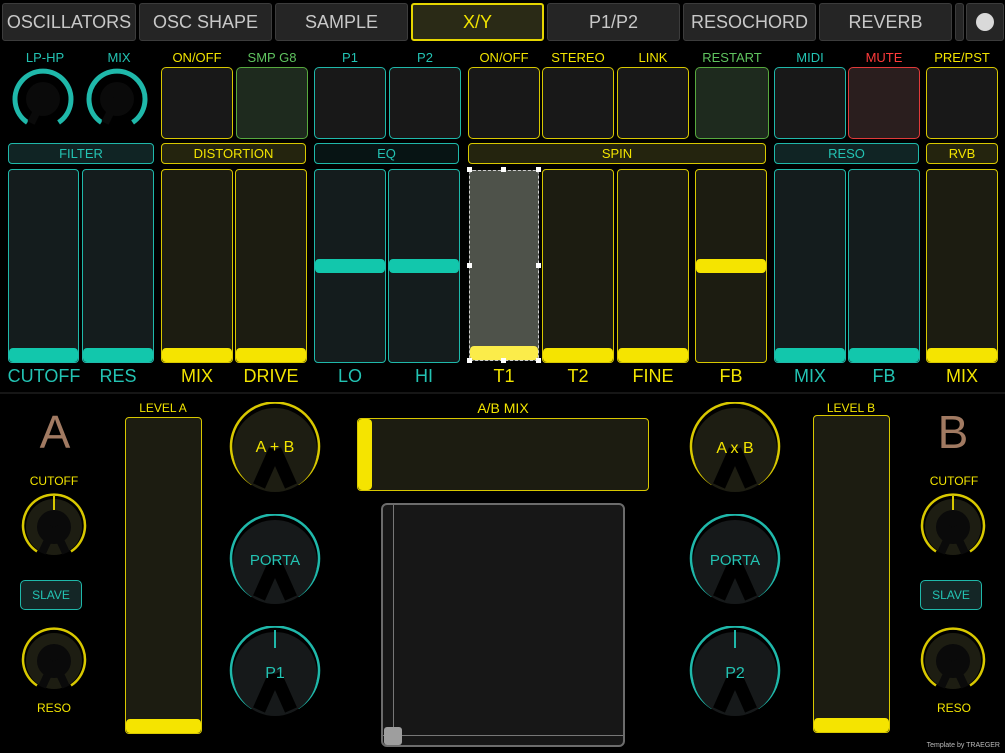  I want to click on p1-knob: P1, so click(275, 673).